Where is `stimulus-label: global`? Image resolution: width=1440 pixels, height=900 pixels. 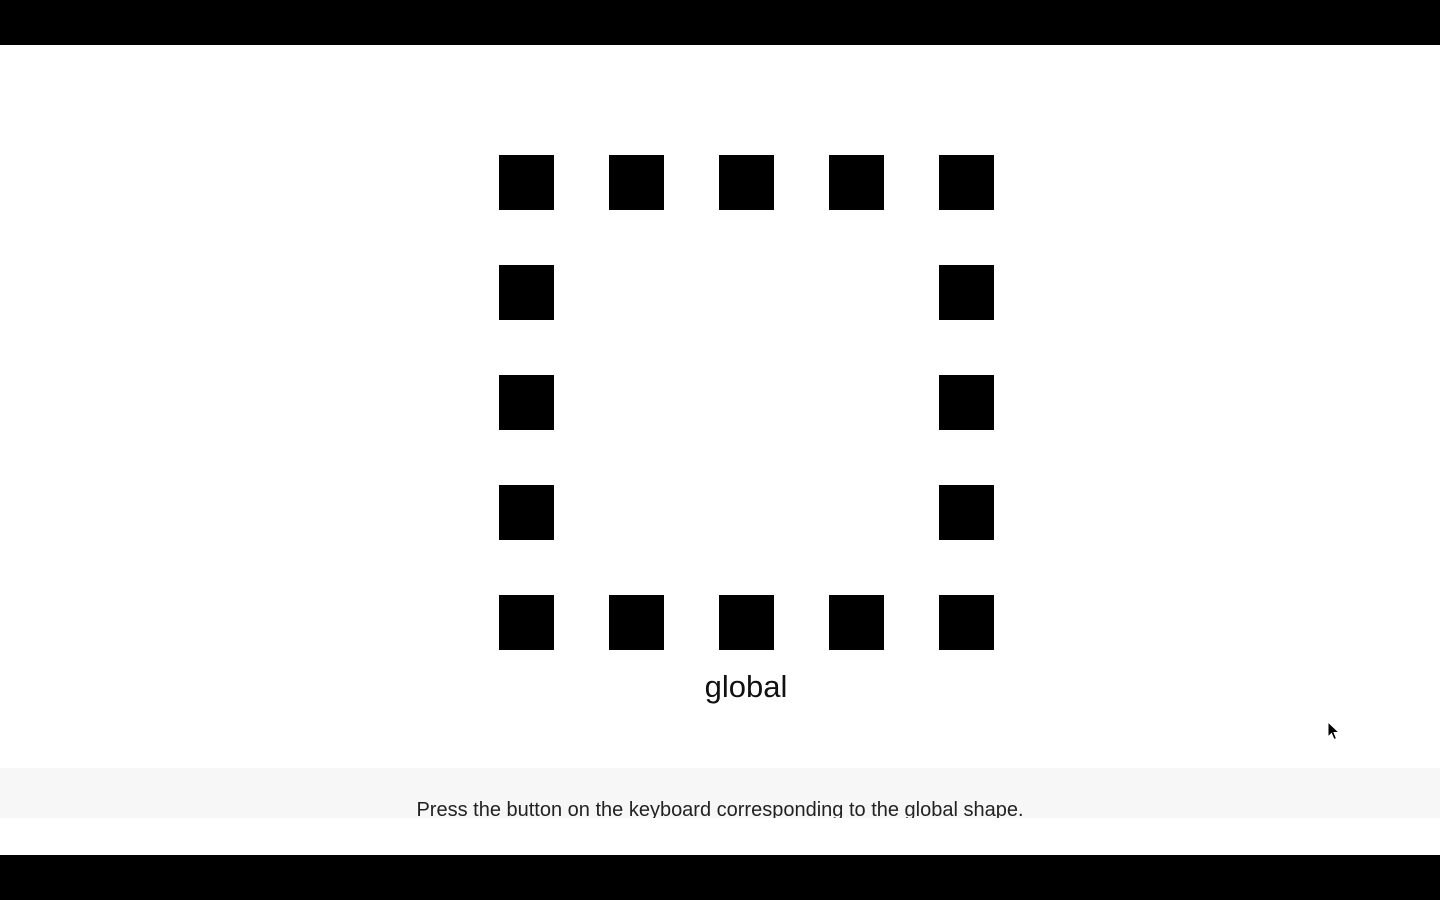
stimulus-label: global is located at coordinates (746, 686).